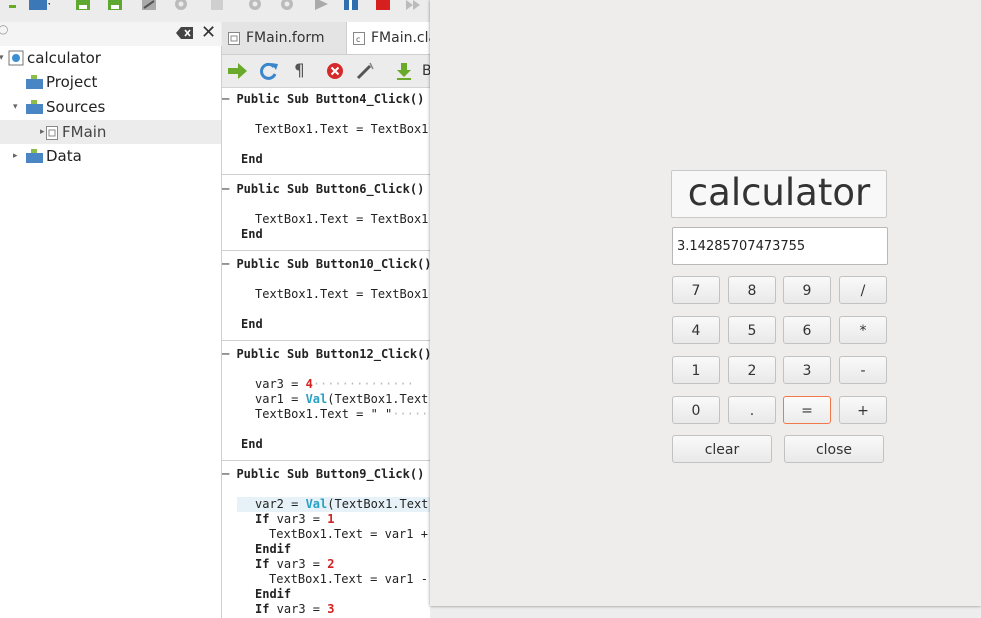 The image size is (981, 618). I want to click on code-text: var1 =, so click(280, 399).